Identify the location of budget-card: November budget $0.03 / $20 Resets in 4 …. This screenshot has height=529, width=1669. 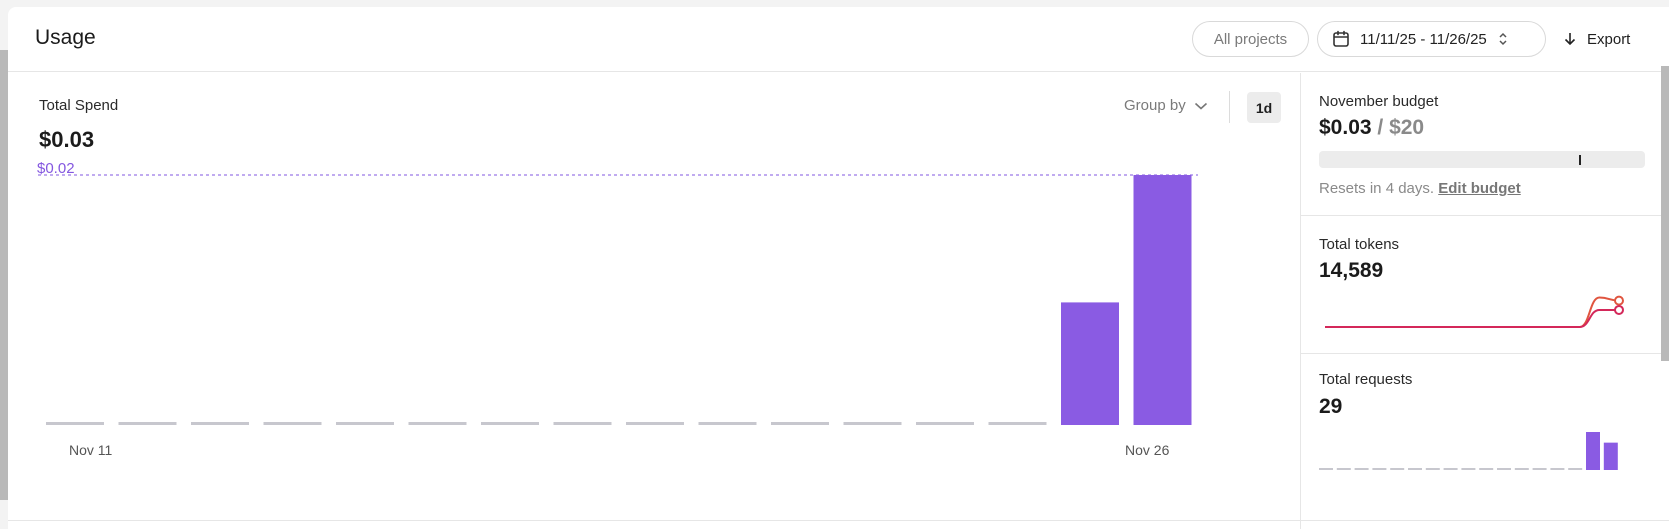
(1485, 144).